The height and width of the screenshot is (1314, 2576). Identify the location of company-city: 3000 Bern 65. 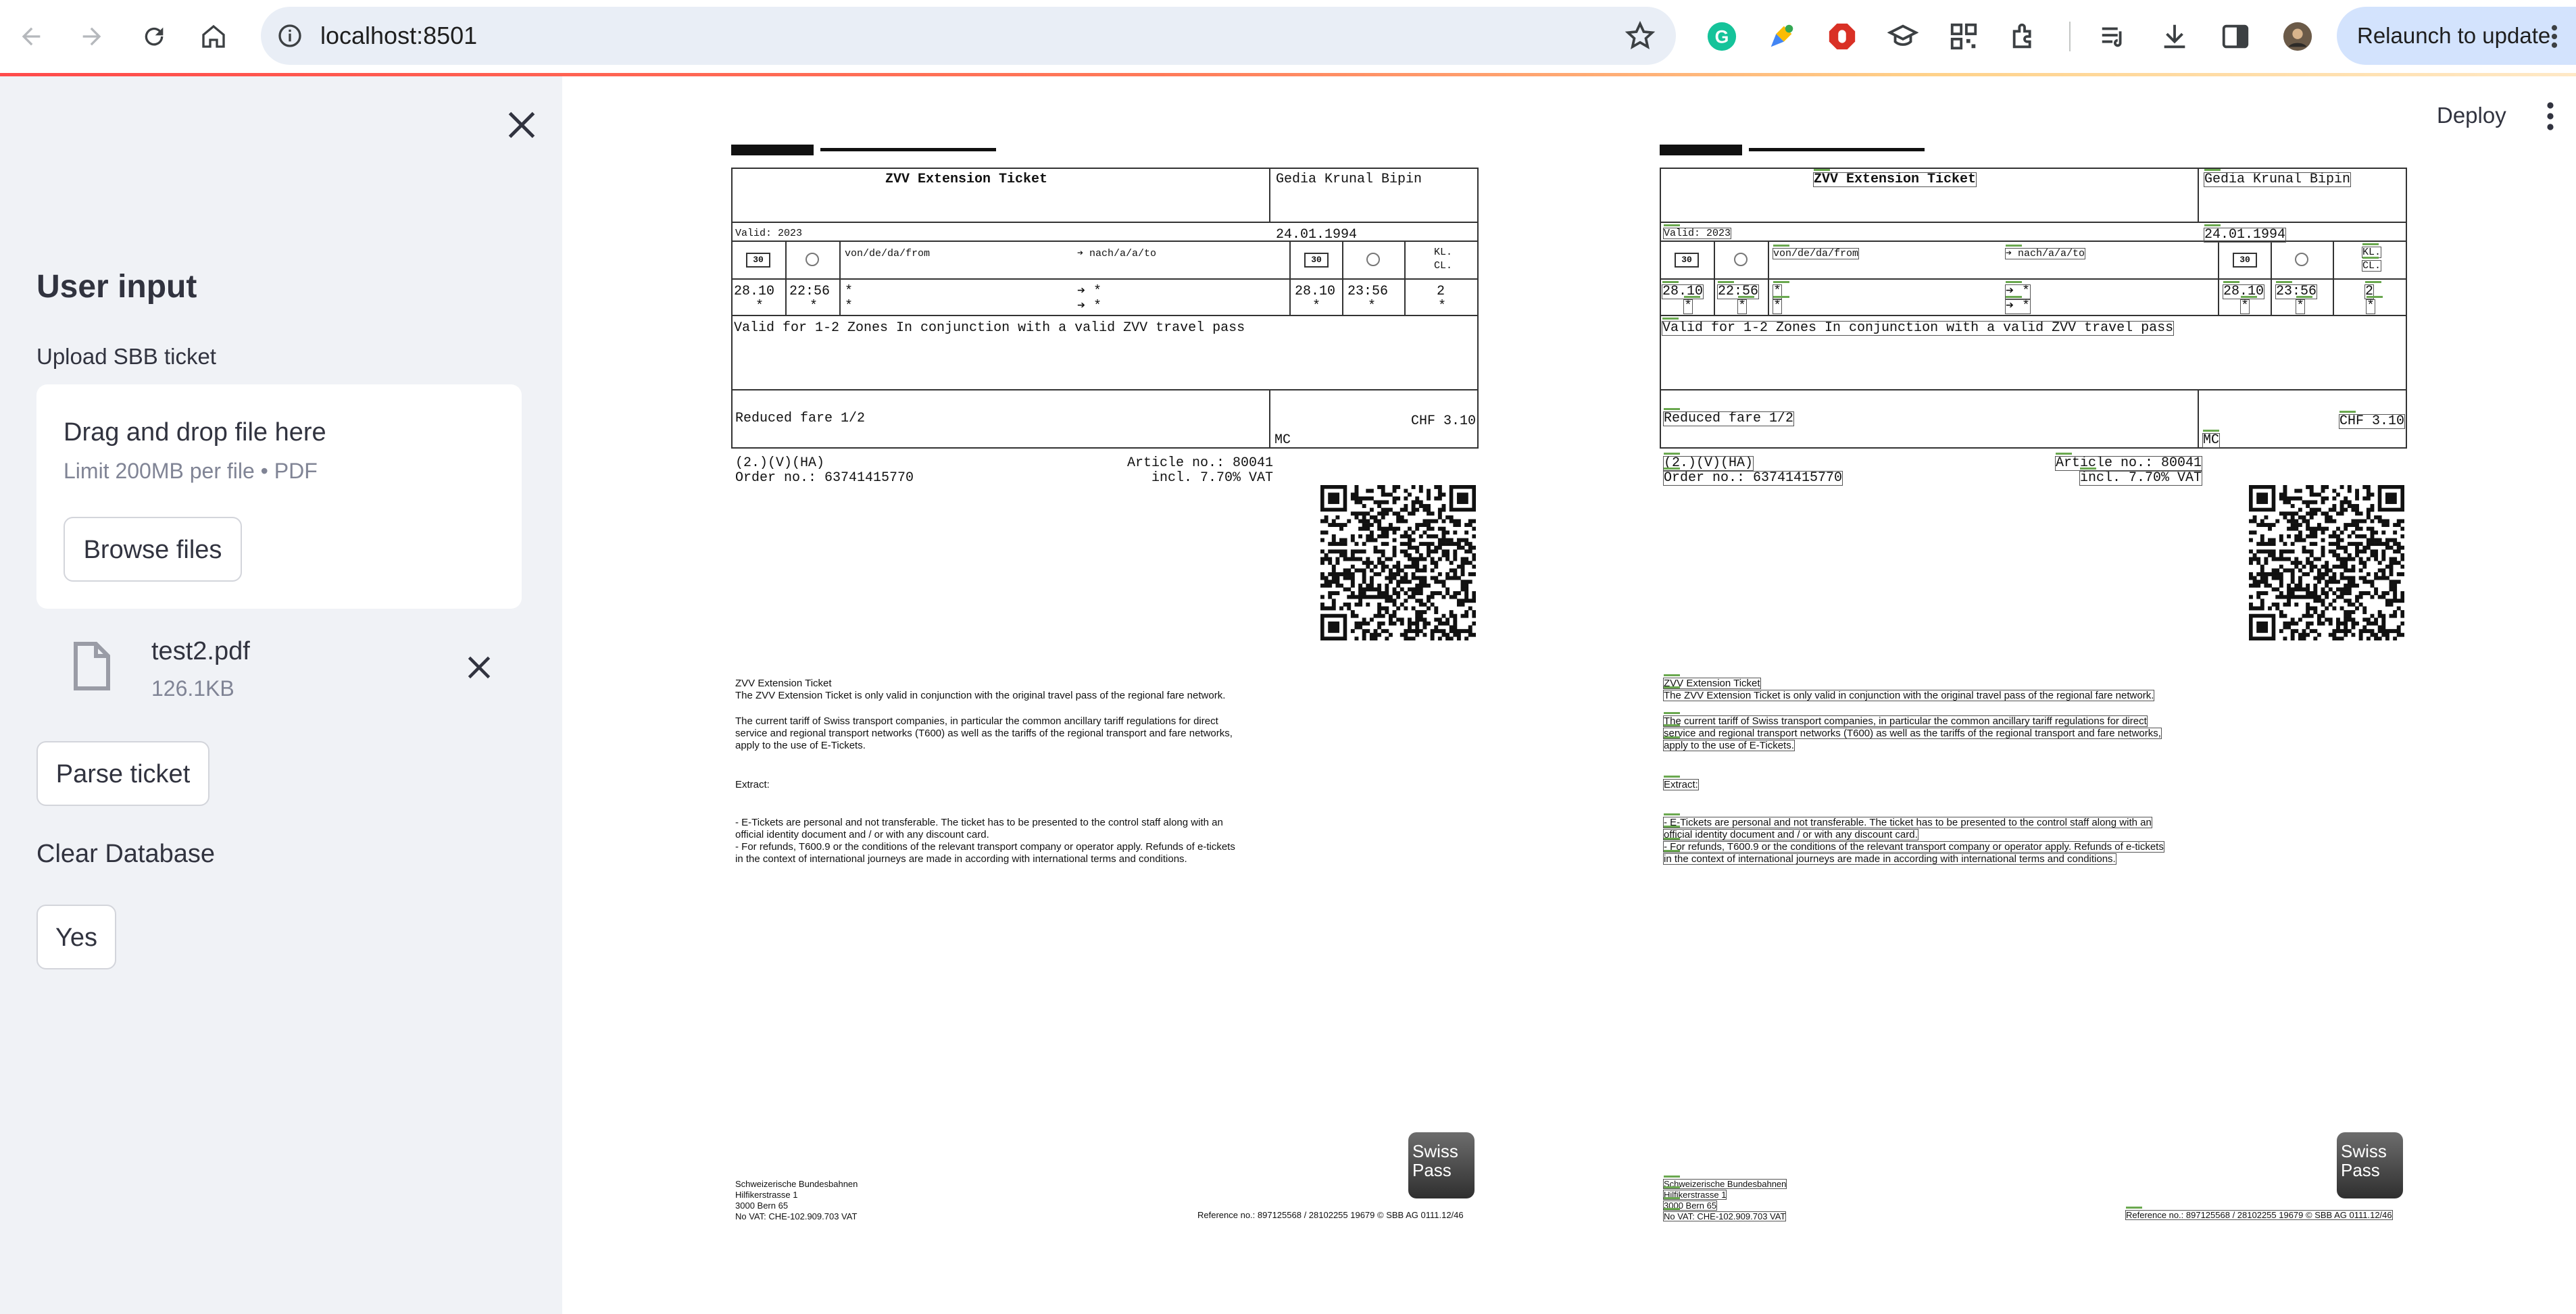
(762, 1206).